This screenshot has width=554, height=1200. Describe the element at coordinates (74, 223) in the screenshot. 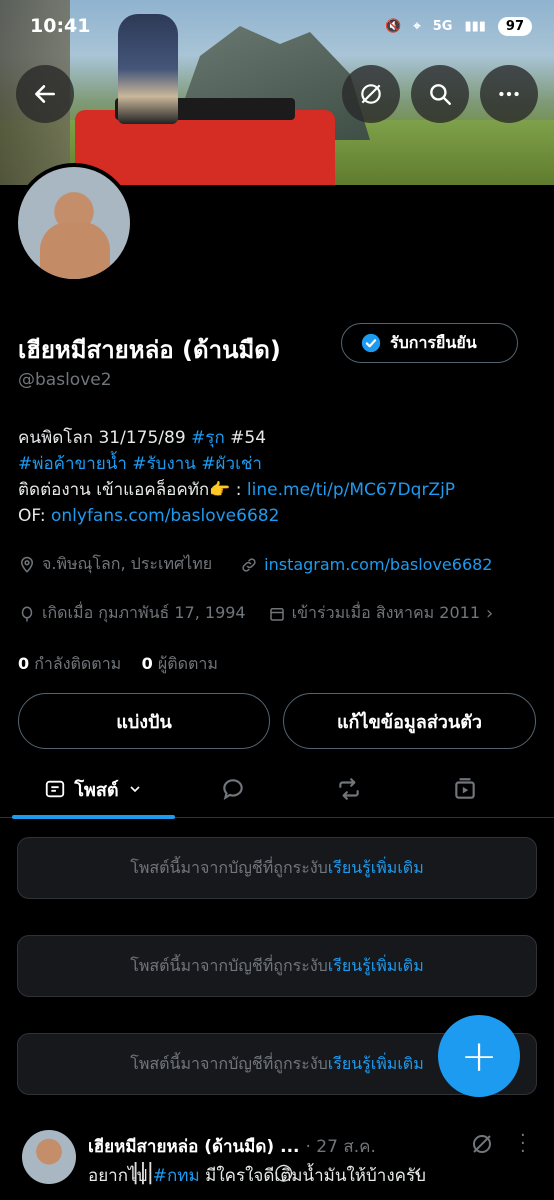

I see `profile-avatar` at that location.